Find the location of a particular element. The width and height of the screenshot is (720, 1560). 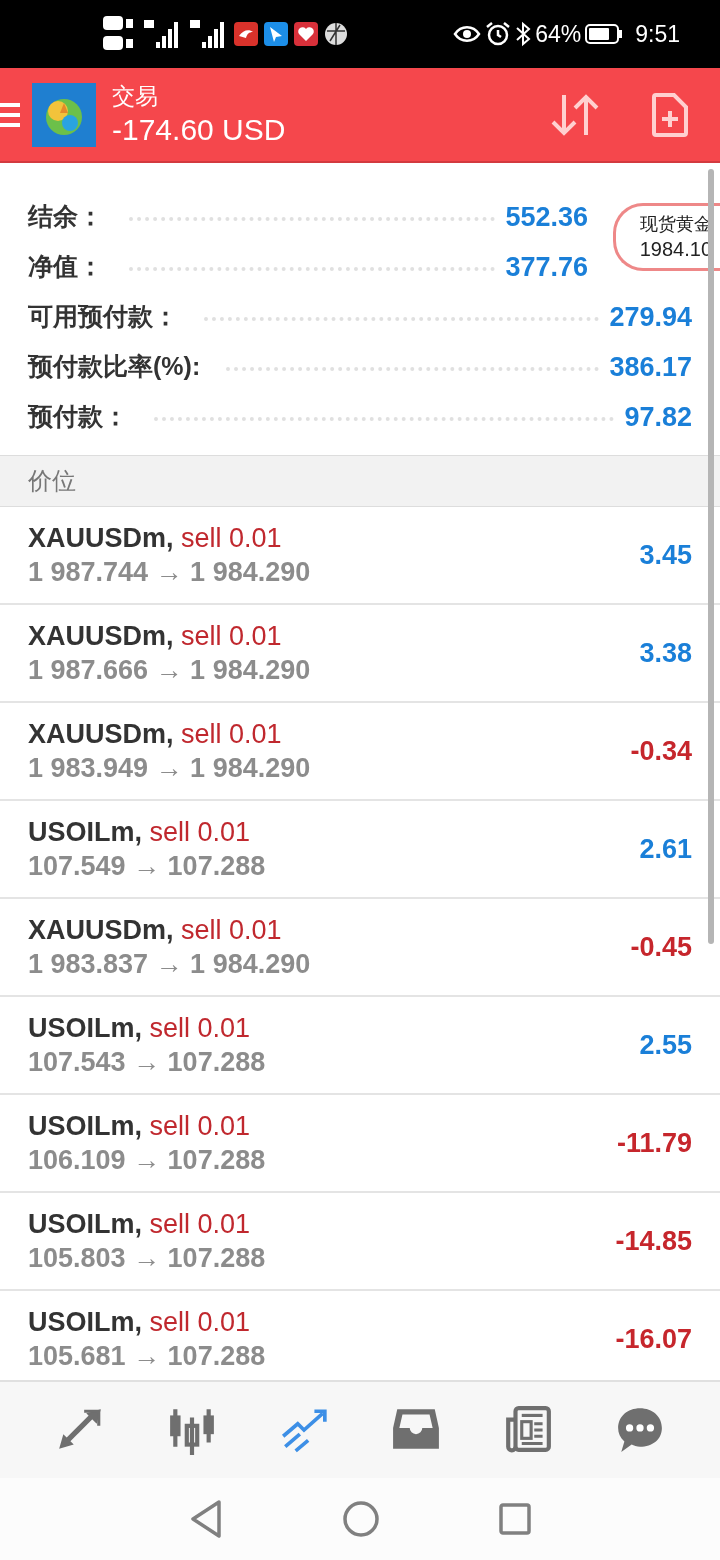

price-change: 1 987.666 → 1 984.290 is located at coordinates (170, 670).